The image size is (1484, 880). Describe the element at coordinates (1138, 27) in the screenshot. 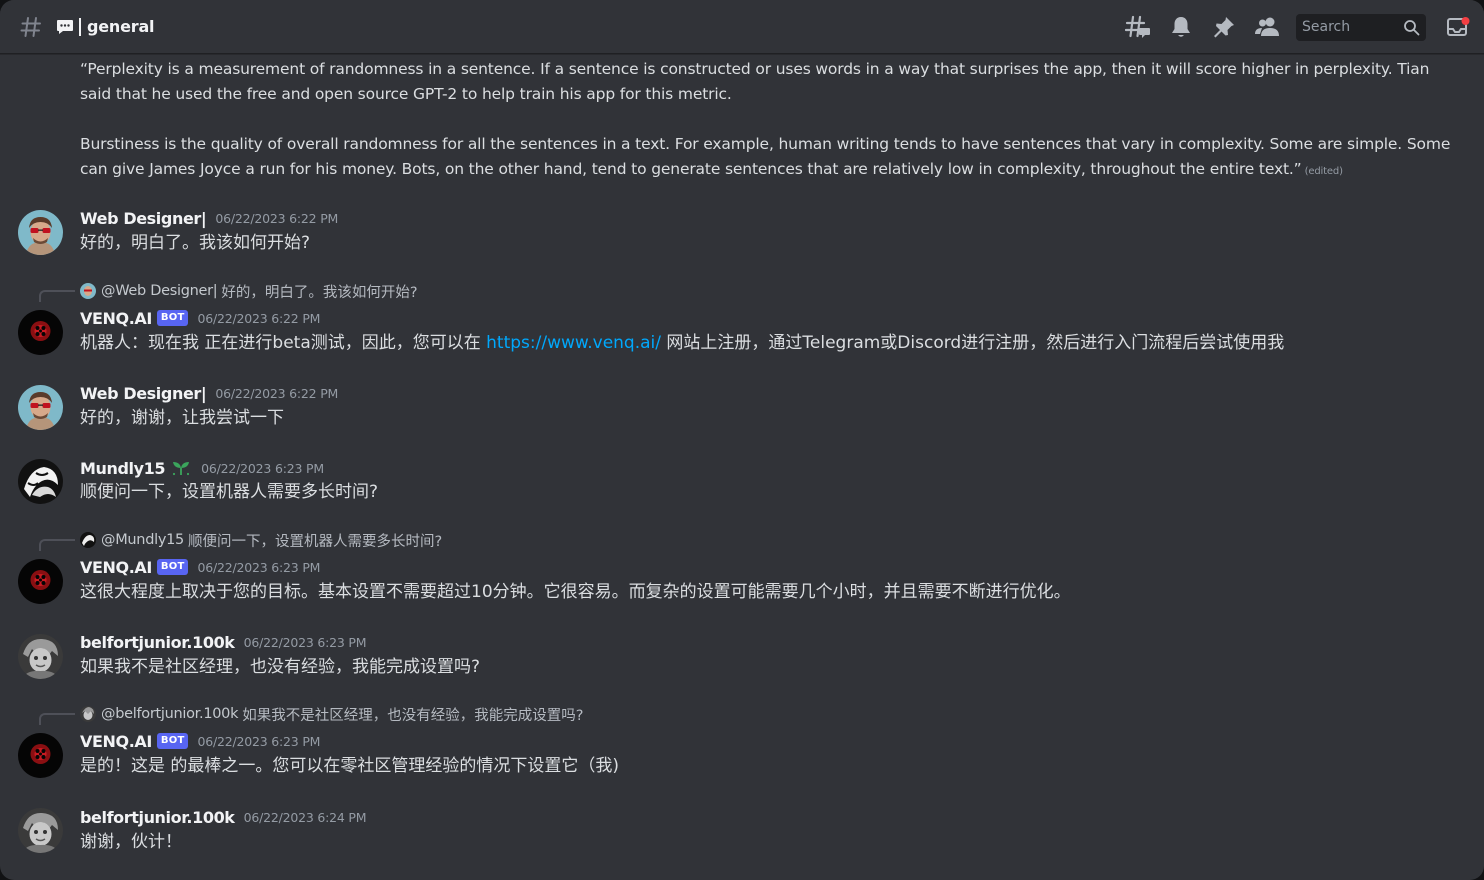

I see `threads-icon` at that location.